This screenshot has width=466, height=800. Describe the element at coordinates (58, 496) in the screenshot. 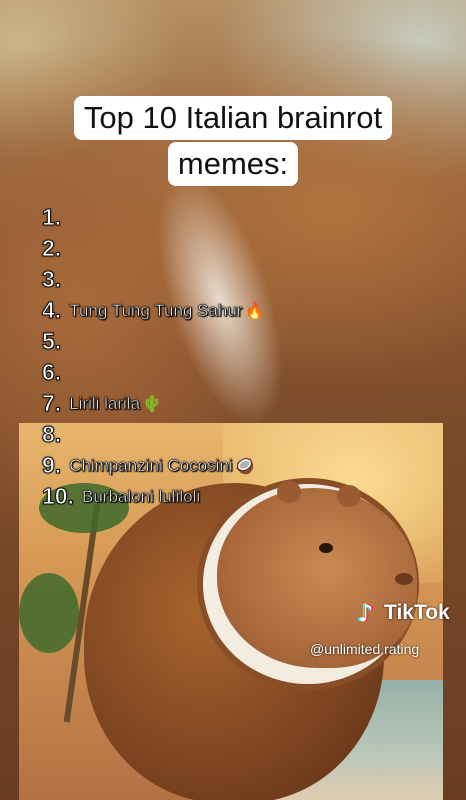

I see `list-number: 10.` at that location.